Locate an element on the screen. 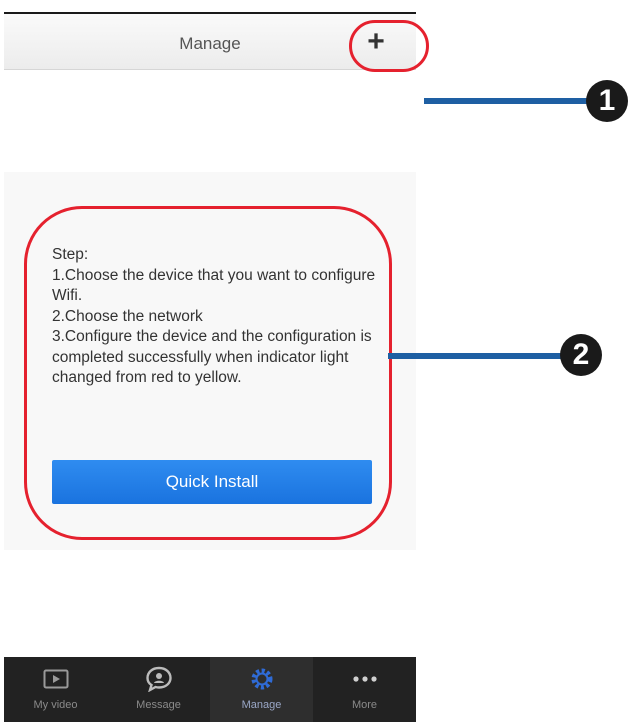  bottom-navigation: My video Message Manage More is located at coordinates (210, 689).